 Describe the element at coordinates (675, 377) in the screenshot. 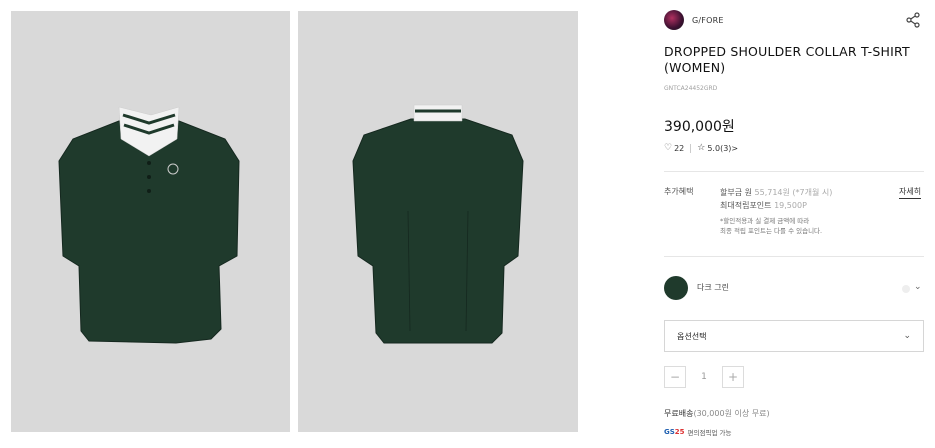

I see `quantity-decrease-button: −` at that location.